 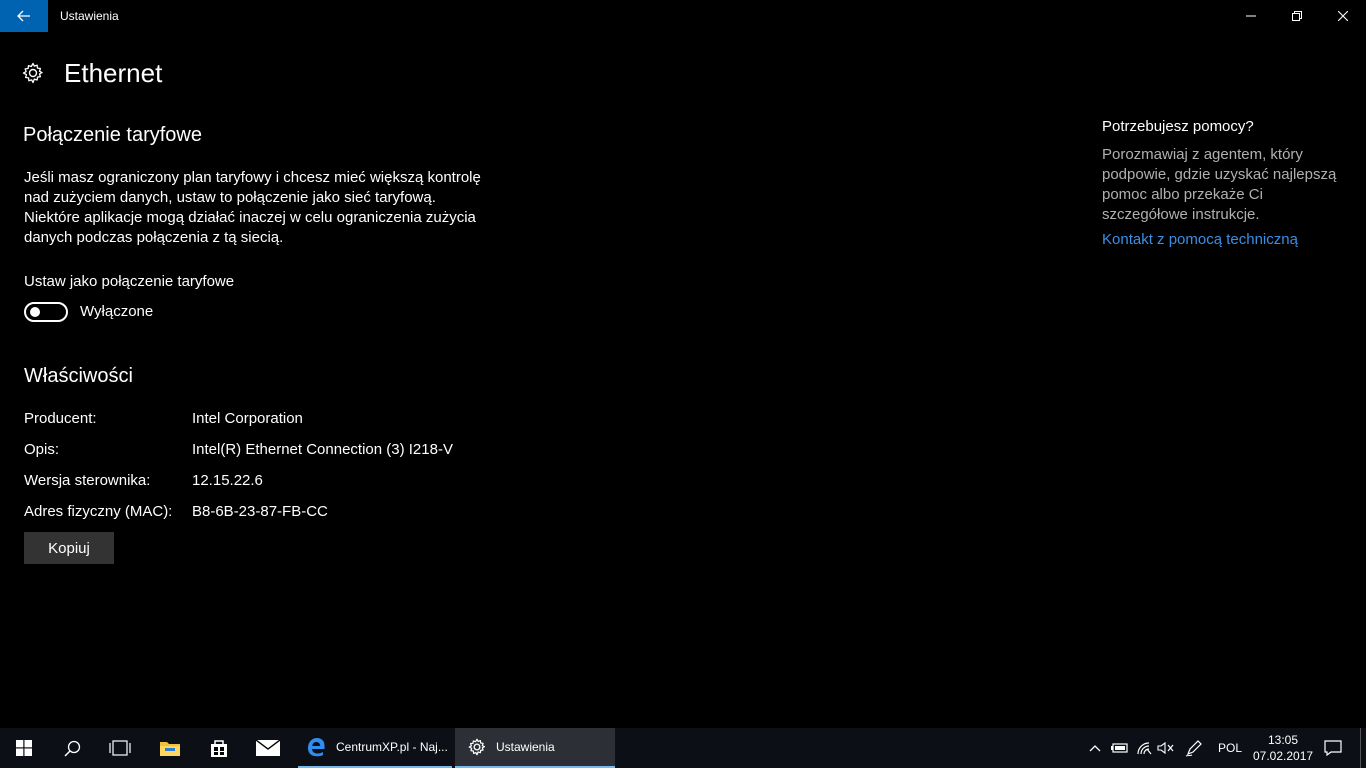 I want to click on property-row-driver-version: Wersja sterownika: 12.15.22.6, so click(x=143, y=480).